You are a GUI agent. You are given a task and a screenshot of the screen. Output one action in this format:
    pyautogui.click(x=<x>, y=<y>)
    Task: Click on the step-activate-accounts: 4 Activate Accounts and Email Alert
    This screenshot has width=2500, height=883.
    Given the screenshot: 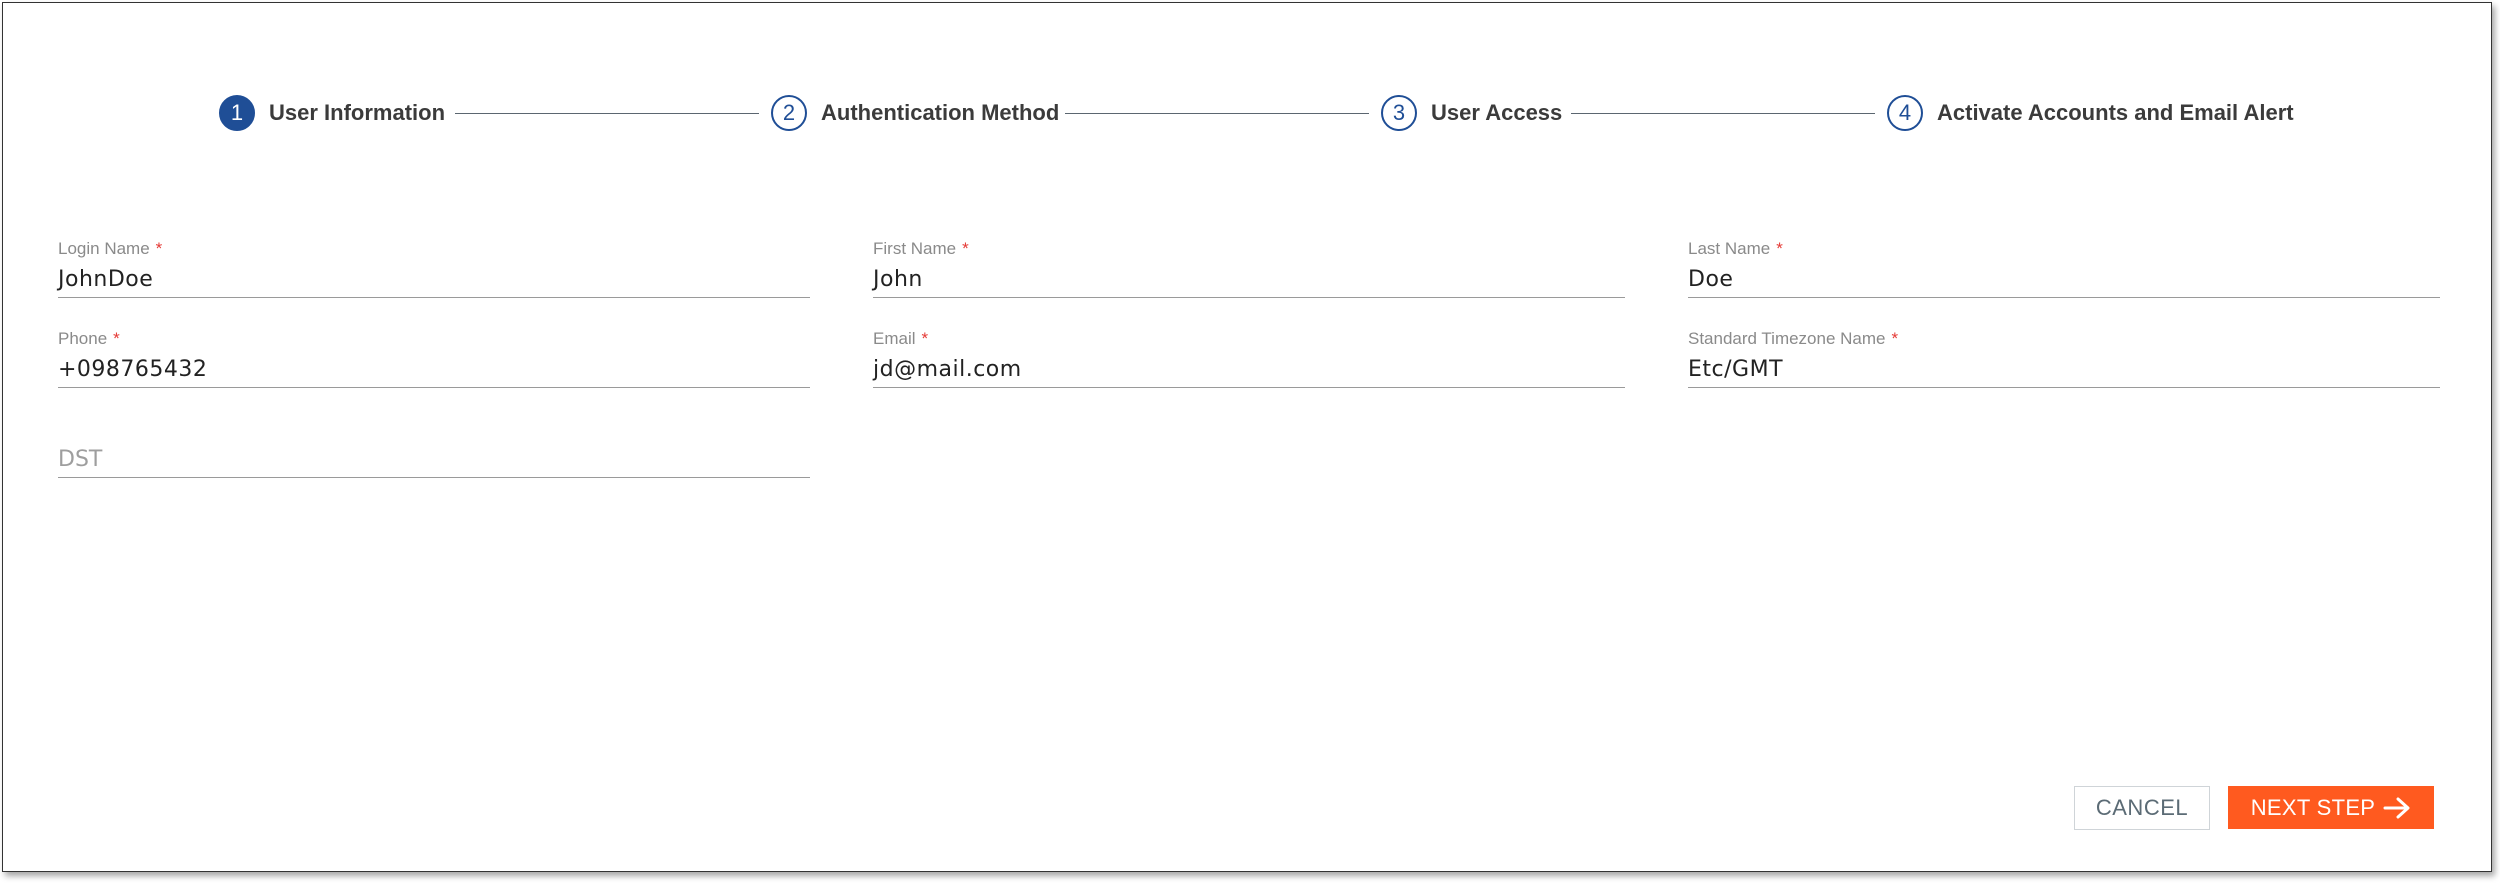 What is the action you would take?
    pyautogui.click(x=2090, y=113)
    